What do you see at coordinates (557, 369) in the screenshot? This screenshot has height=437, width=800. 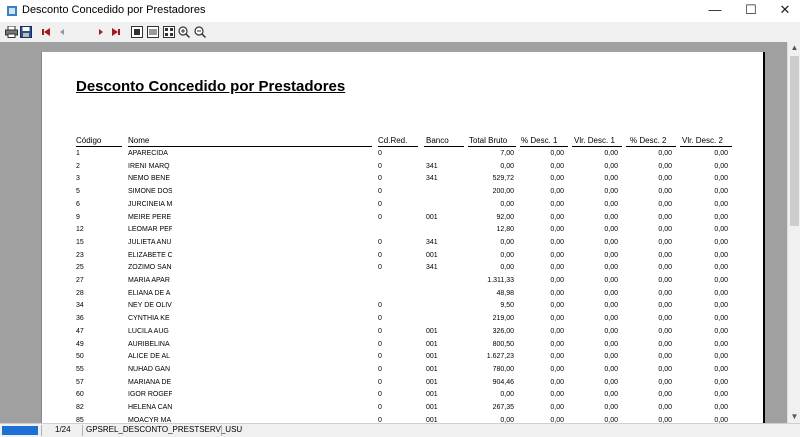 I see `cell-pct-desc1: 0,00` at bounding box center [557, 369].